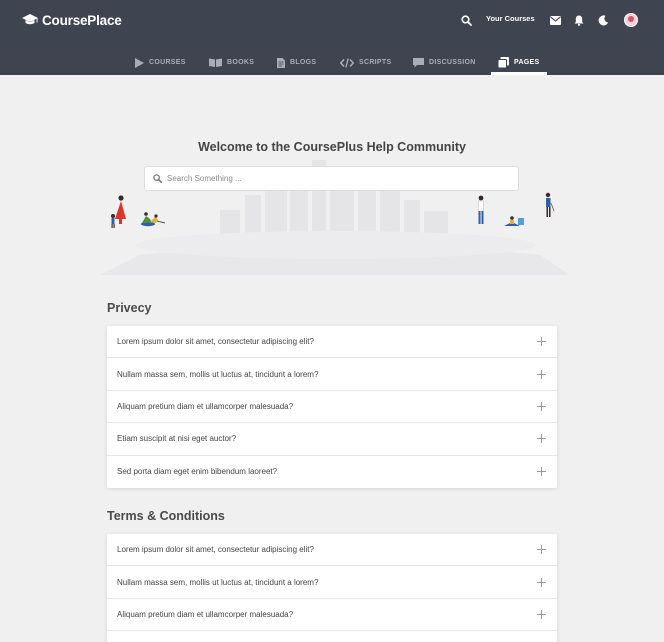  Describe the element at coordinates (579, 20) in the screenshot. I see `bell-icon` at that location.